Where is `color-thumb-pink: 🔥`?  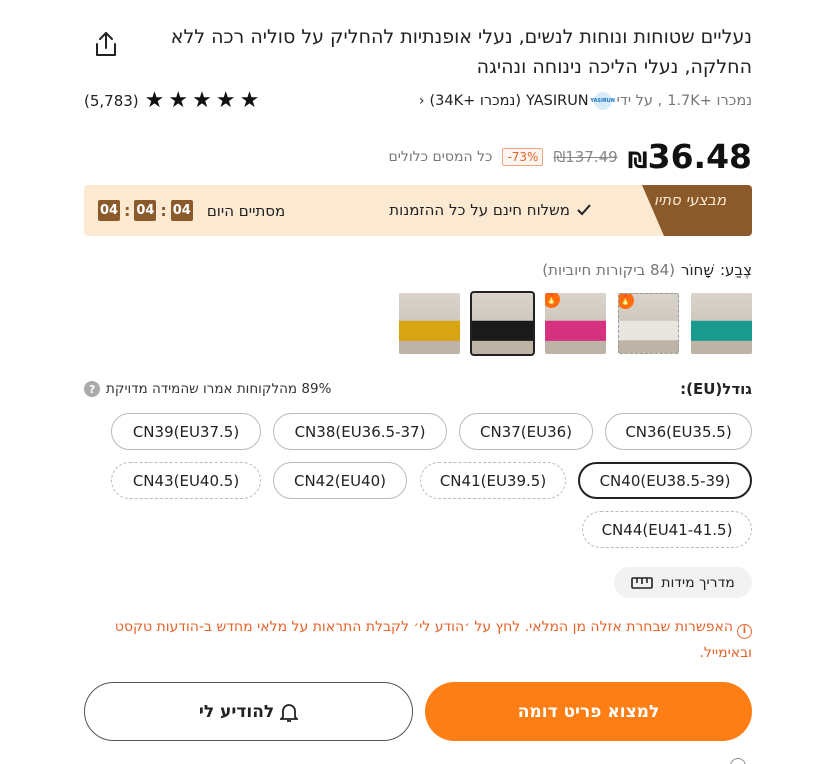 color-thumb-pink: 🔥 is located at coordinates (575, 323).